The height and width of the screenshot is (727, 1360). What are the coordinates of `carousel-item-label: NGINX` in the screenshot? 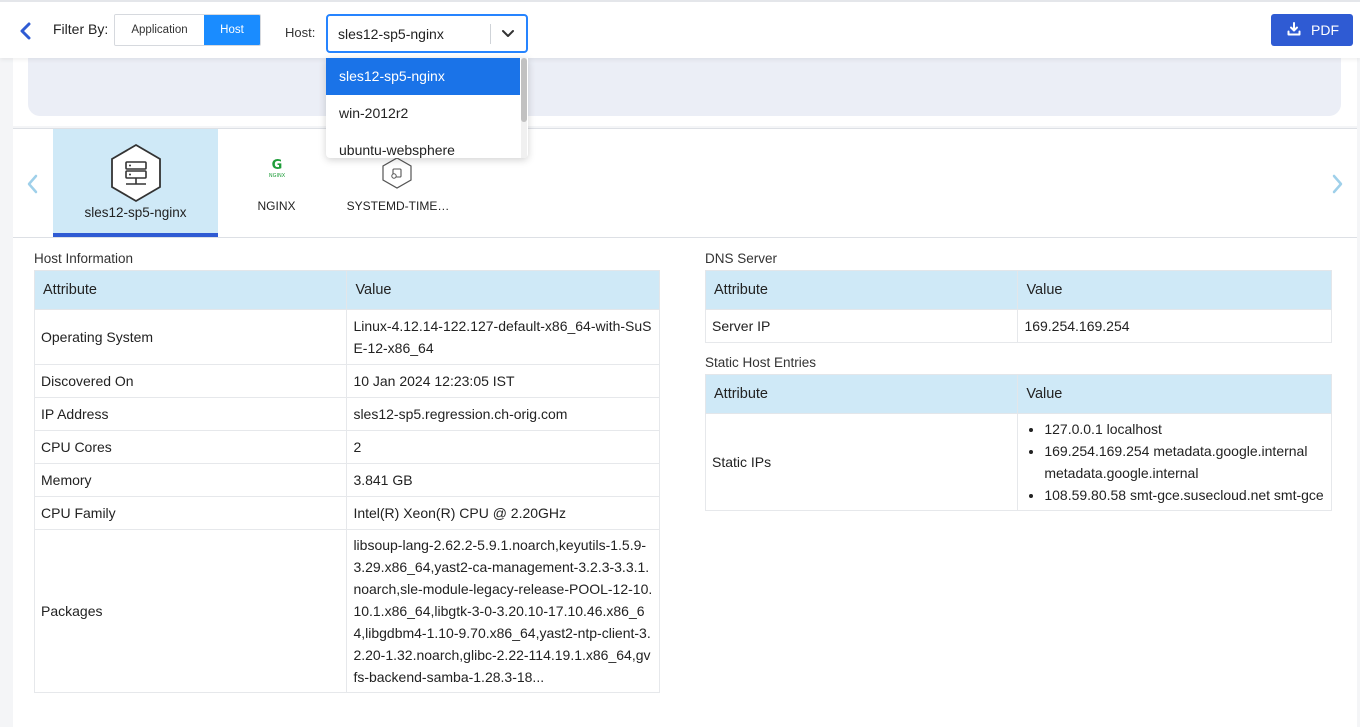 It's located at (276, 206).